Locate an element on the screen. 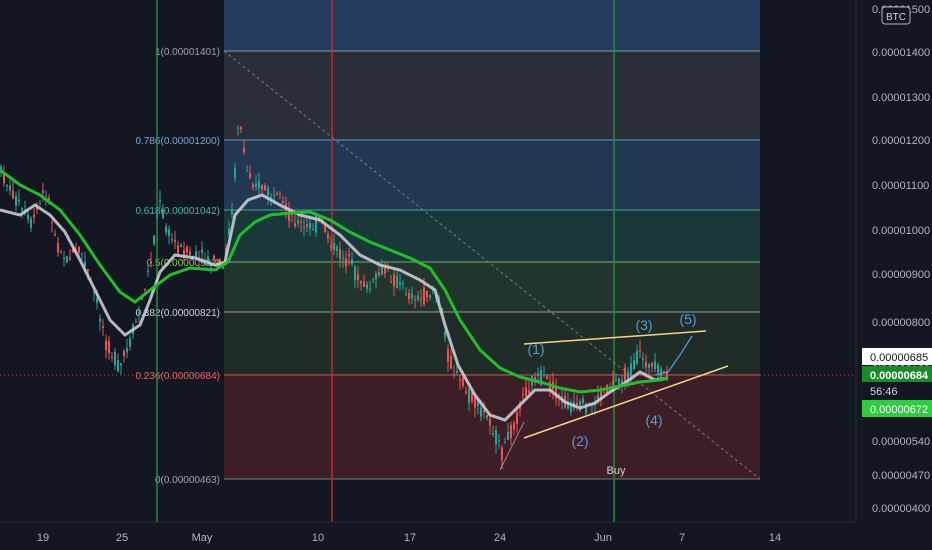 The height and width of the screenshot is (550, 932). x-tick-label: Jun is located at coordinates (603, 538).